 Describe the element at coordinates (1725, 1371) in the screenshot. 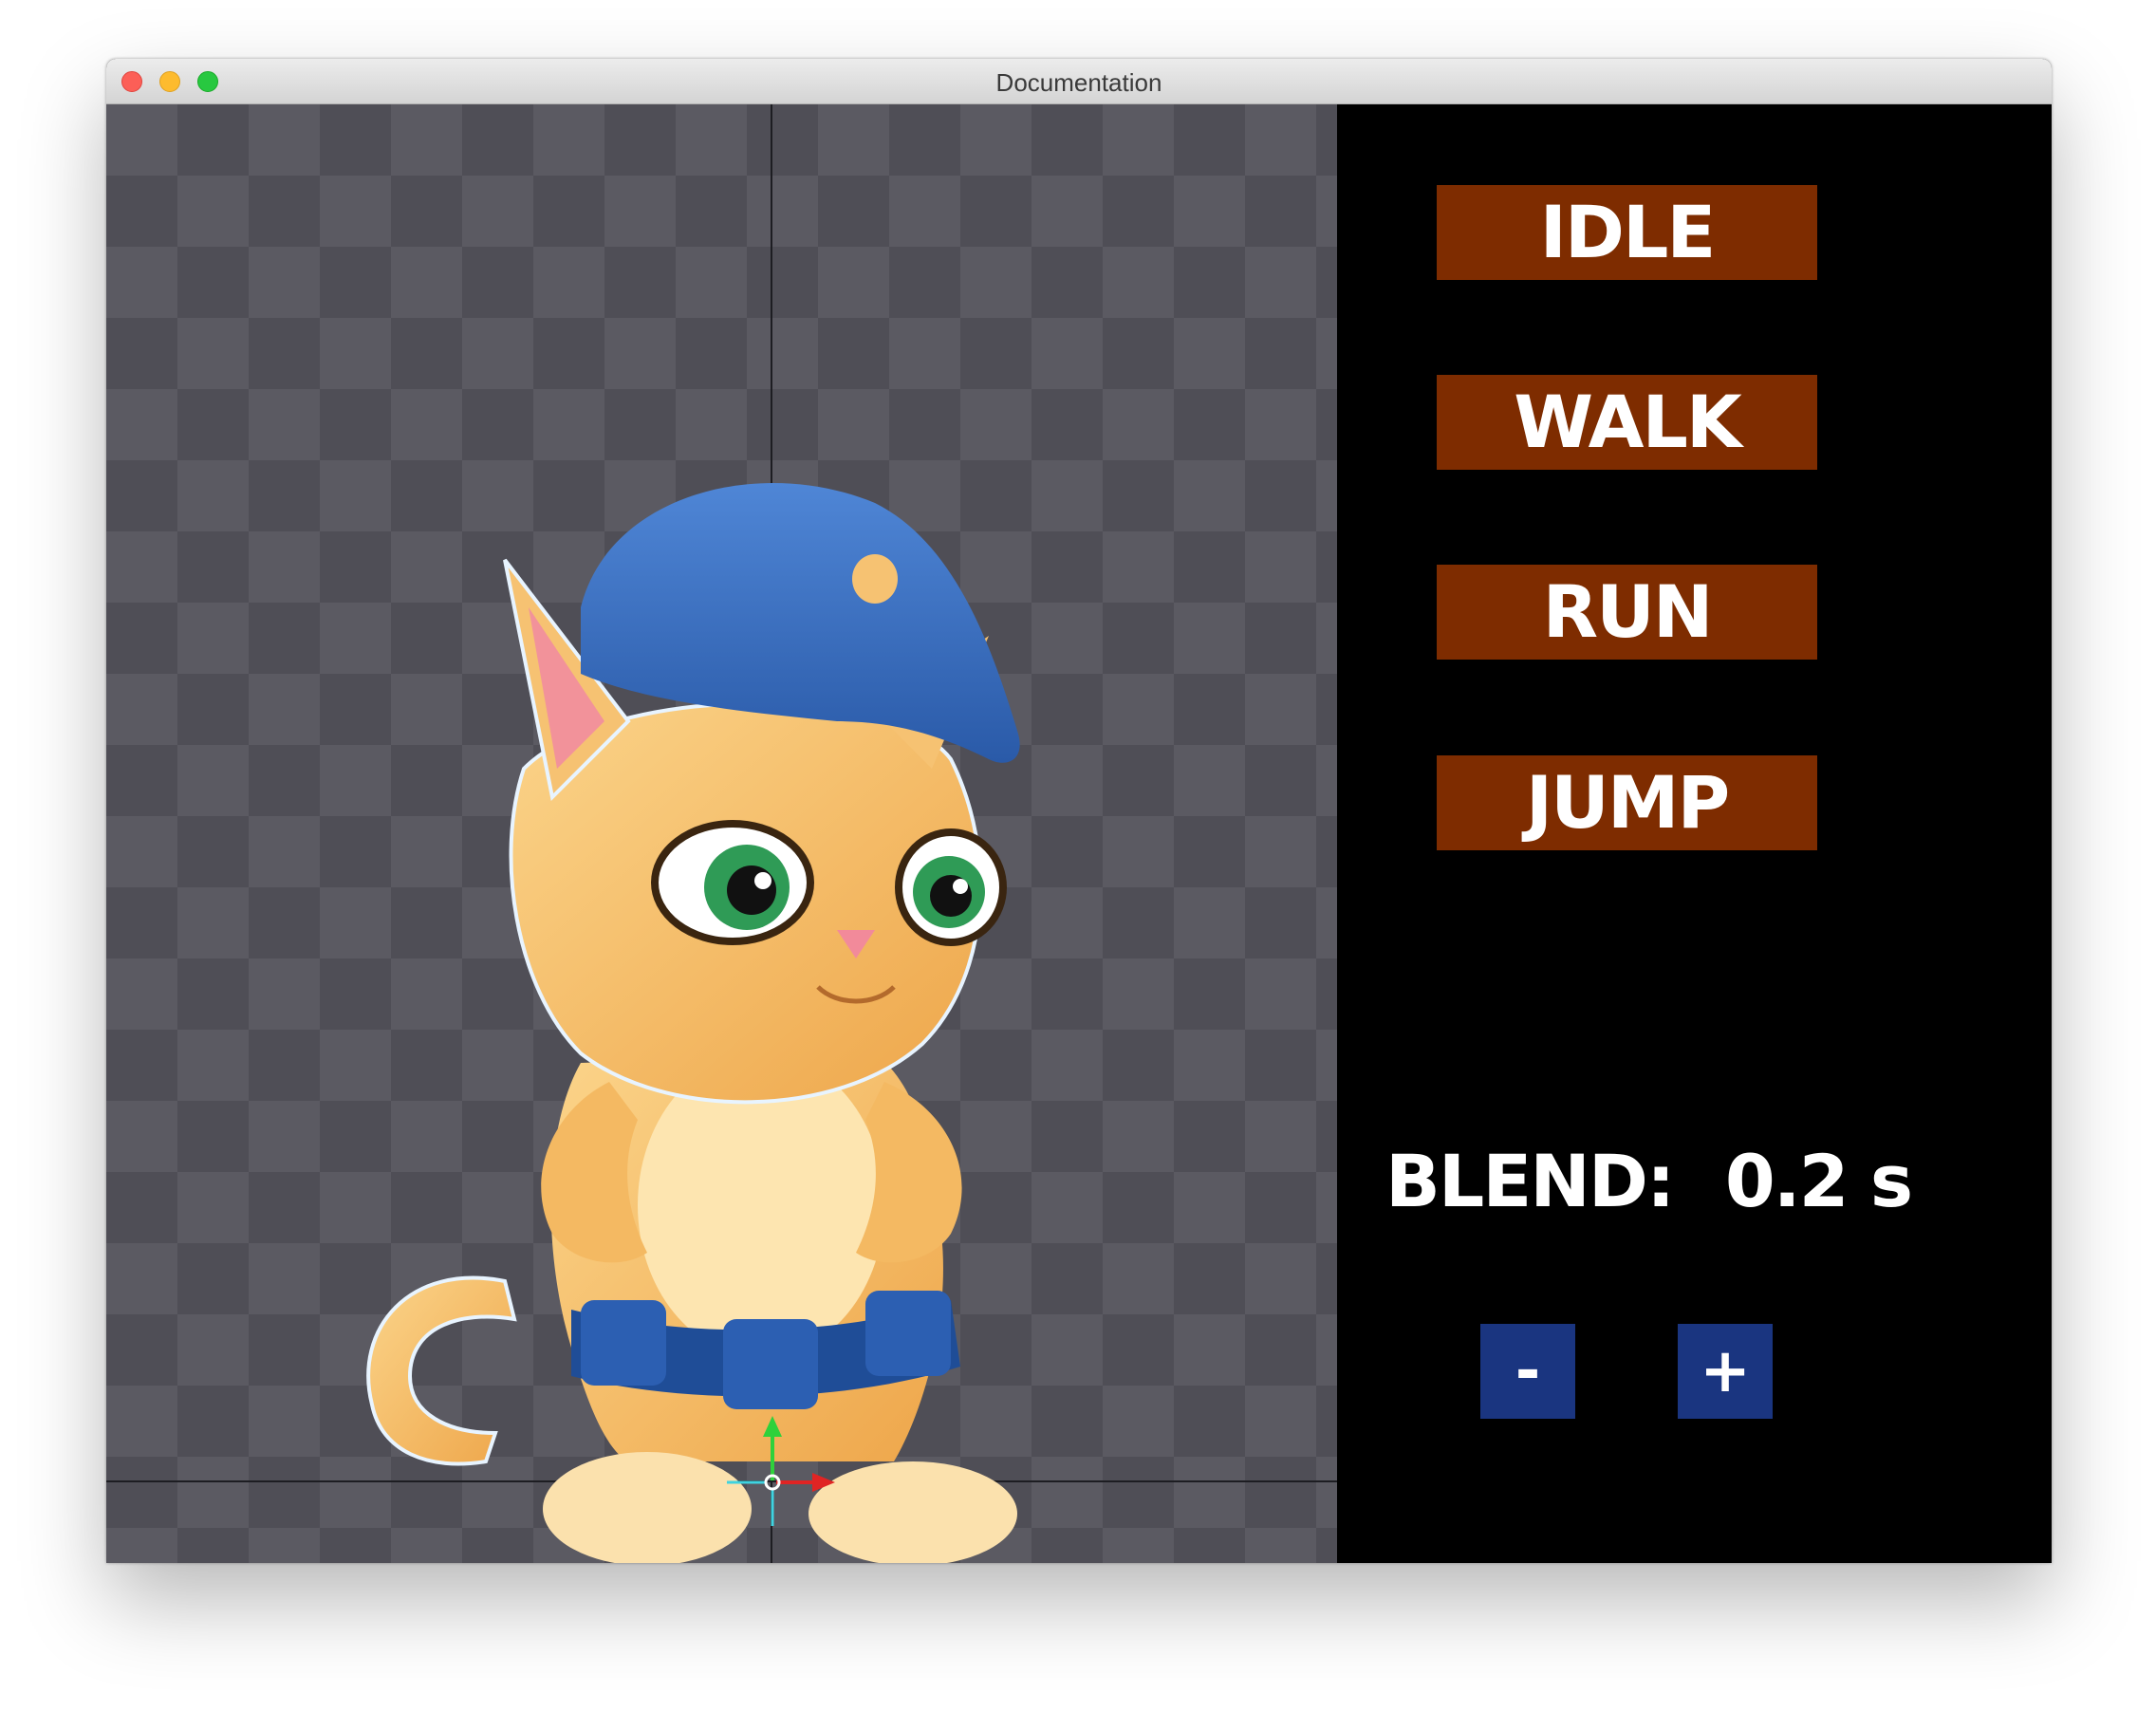

I see `increase-blend-button: +` at that location.